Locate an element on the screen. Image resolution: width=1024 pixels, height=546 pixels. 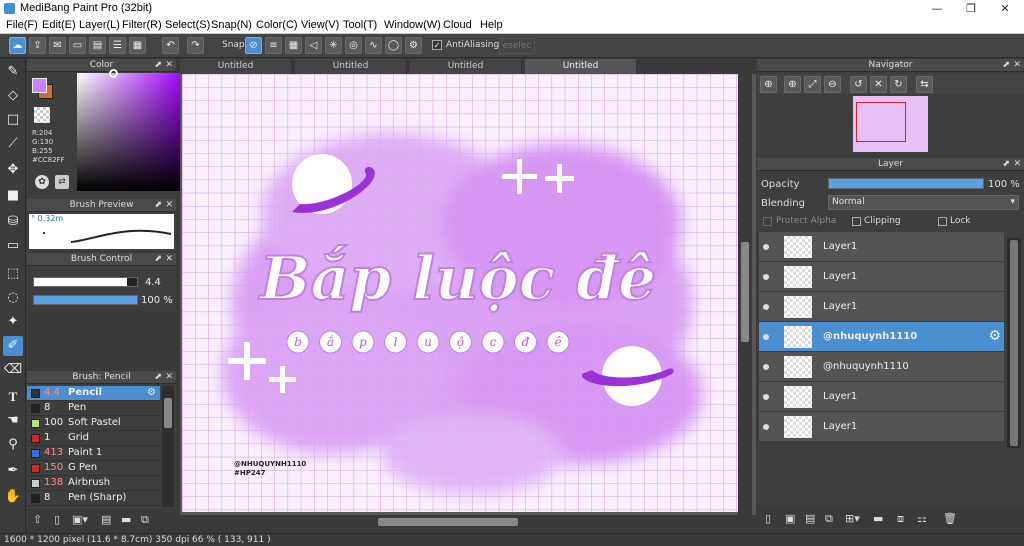
new-halftone-layer-icon: ▣ is located at coordinates (790, 518).